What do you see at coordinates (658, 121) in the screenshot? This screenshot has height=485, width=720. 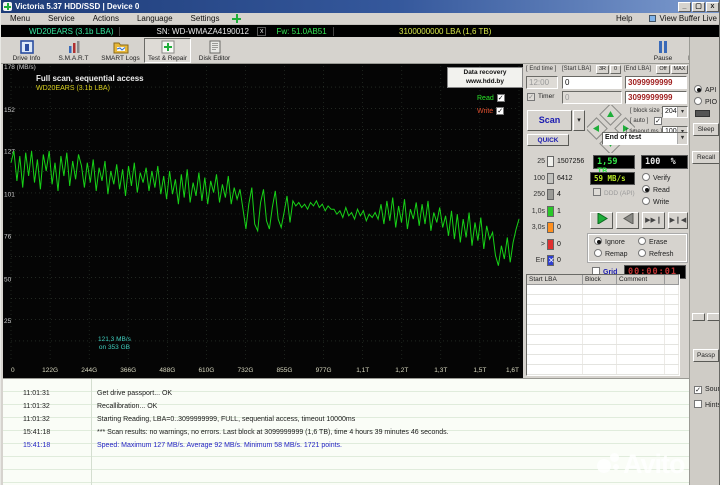 I see `auto-checkbox: ✓` at bounding box center [658, 121].